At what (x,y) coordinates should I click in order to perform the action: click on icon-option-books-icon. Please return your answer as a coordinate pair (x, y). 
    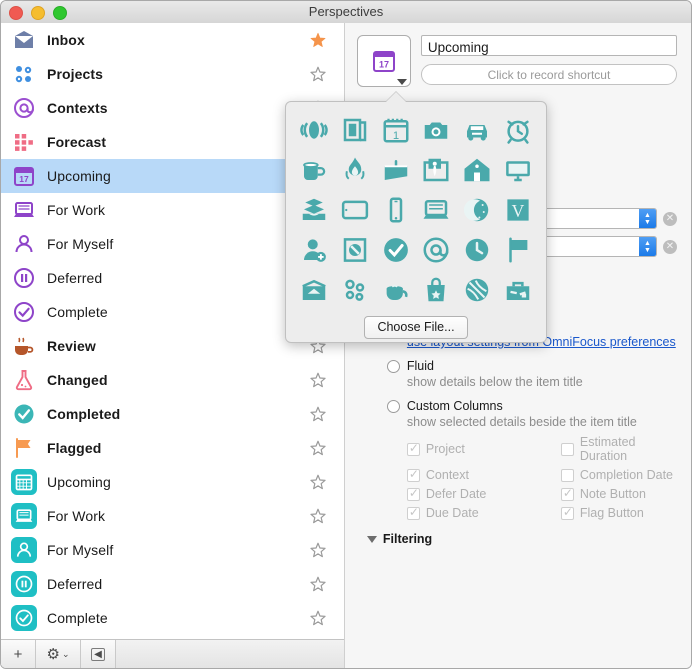
    Looking at the image, I should click on (355, 130).